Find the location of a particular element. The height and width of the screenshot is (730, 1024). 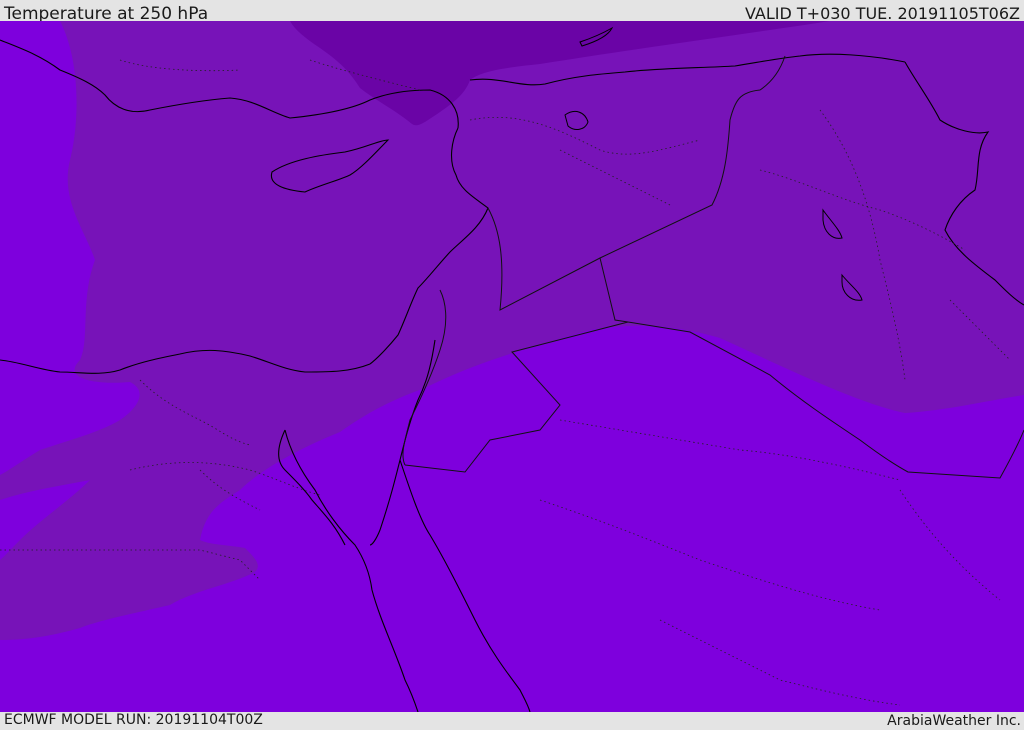

credit-label: ArabiaWeather Inc. is located at coordinates (954, 721).